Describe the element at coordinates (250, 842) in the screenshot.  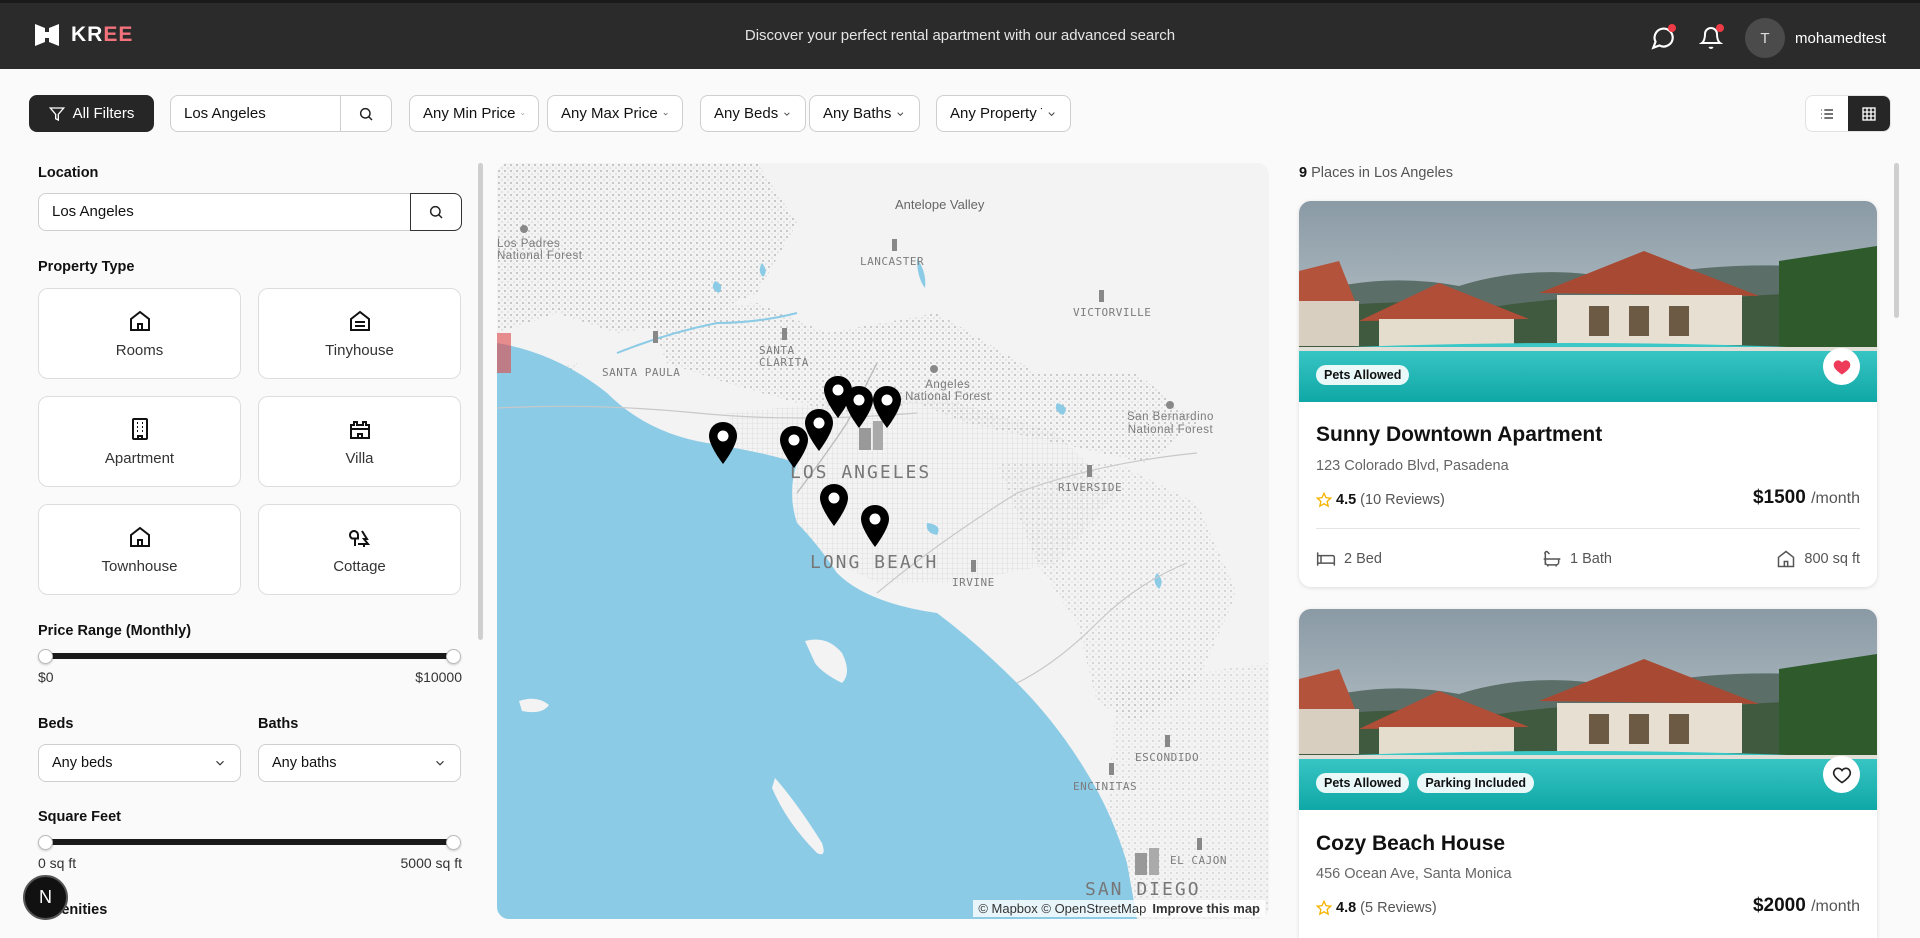
I see `sqft-range-slider` at that location.